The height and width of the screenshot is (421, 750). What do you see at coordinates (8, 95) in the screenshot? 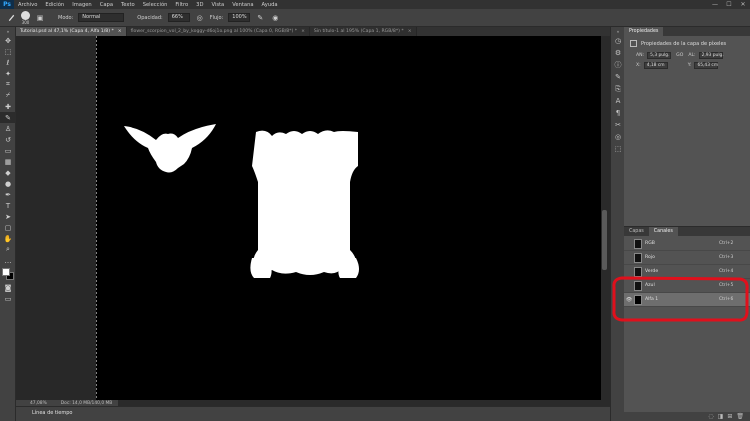
I see `eyedropper-tool-icon: ⌿` at bounding box center [8, 95].